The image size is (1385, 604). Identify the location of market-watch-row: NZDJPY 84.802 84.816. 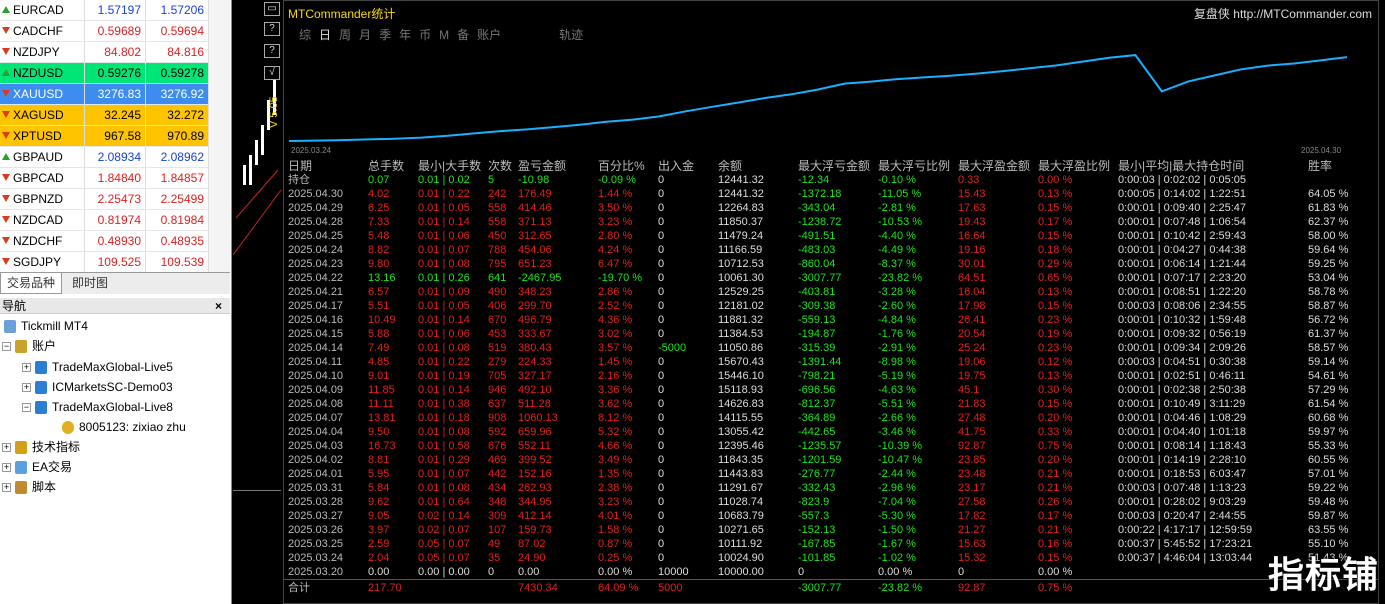
(115, 52).